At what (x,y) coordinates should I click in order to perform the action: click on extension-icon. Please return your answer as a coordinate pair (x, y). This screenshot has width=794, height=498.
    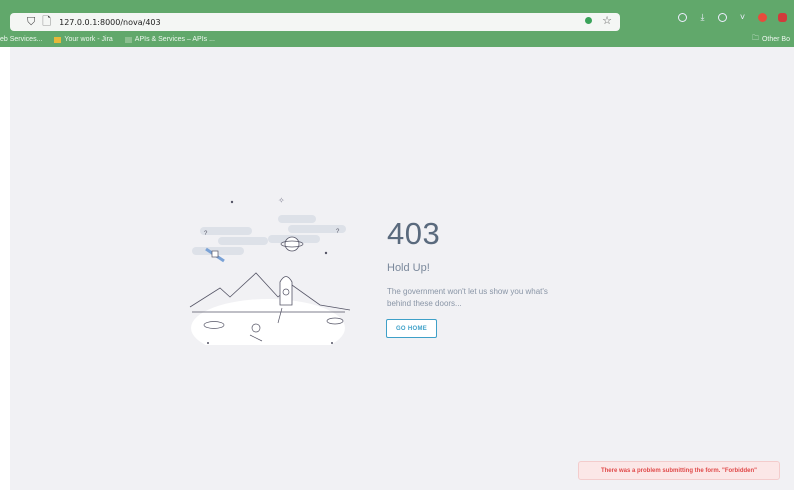
    Looking at the image, I should click on (722, 17).